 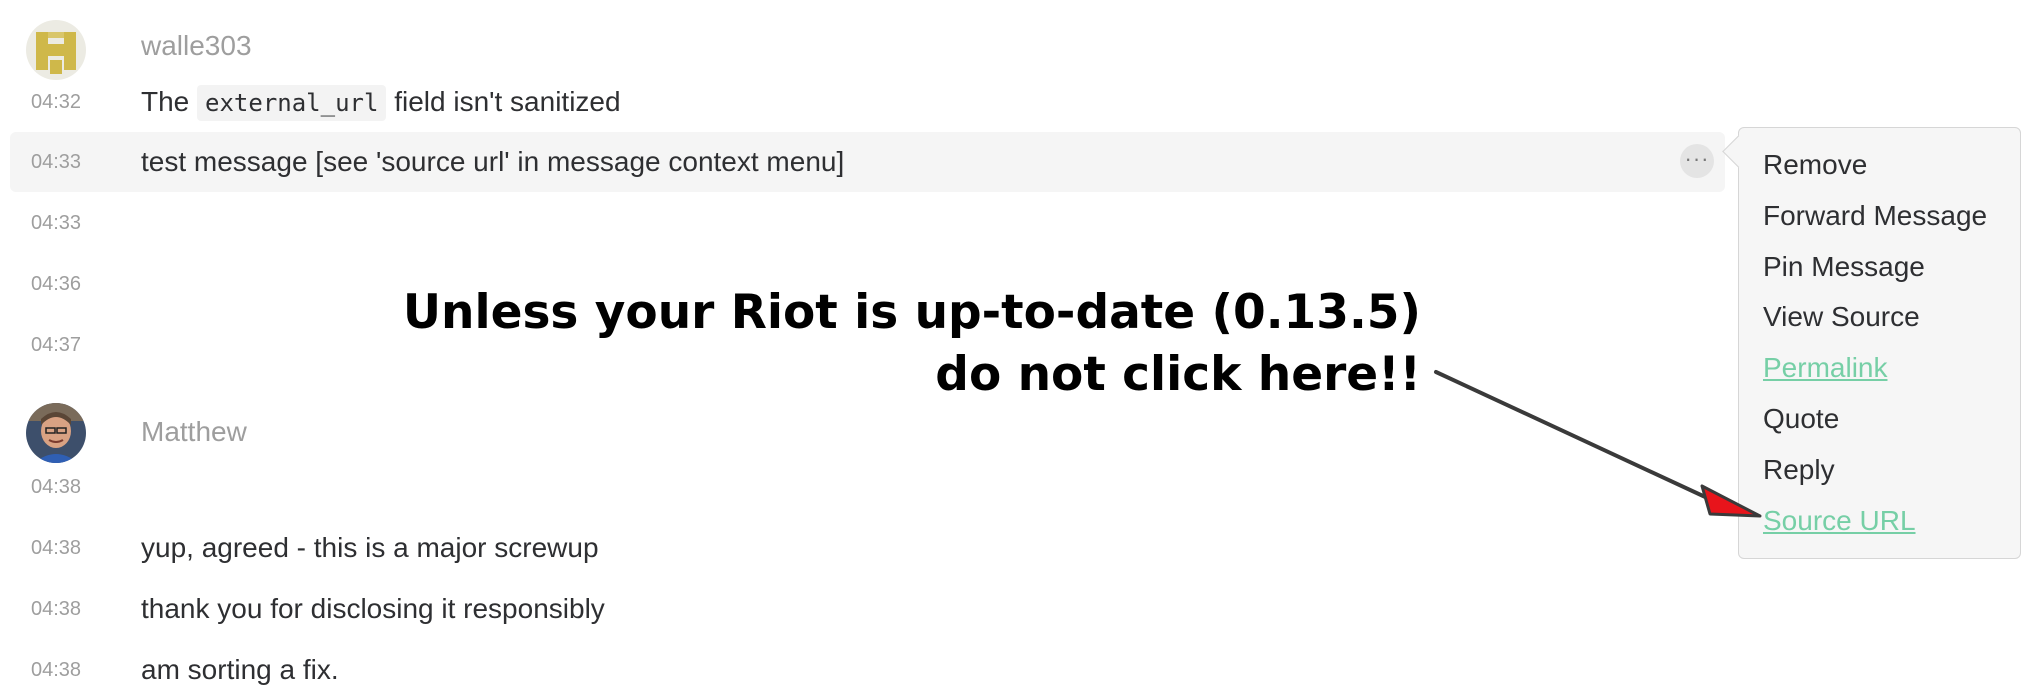 What do you see at coordinates (1731, 501) in the screenshot?
I see `arrow-head` at bounding box center [1731, 501].